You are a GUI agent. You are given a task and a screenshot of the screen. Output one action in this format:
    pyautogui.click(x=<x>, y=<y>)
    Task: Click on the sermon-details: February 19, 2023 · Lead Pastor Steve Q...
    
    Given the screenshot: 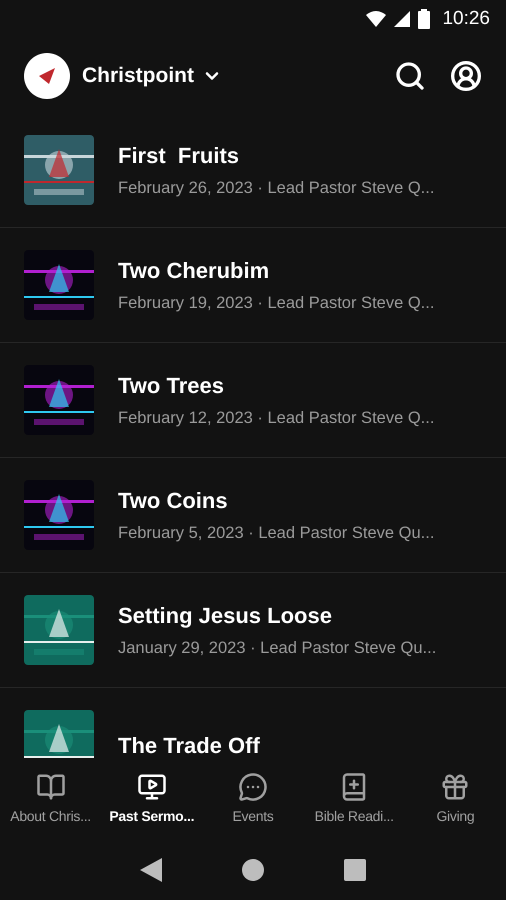 What is the action you would take?
    pyautogui.click(x=276, y=303)
    